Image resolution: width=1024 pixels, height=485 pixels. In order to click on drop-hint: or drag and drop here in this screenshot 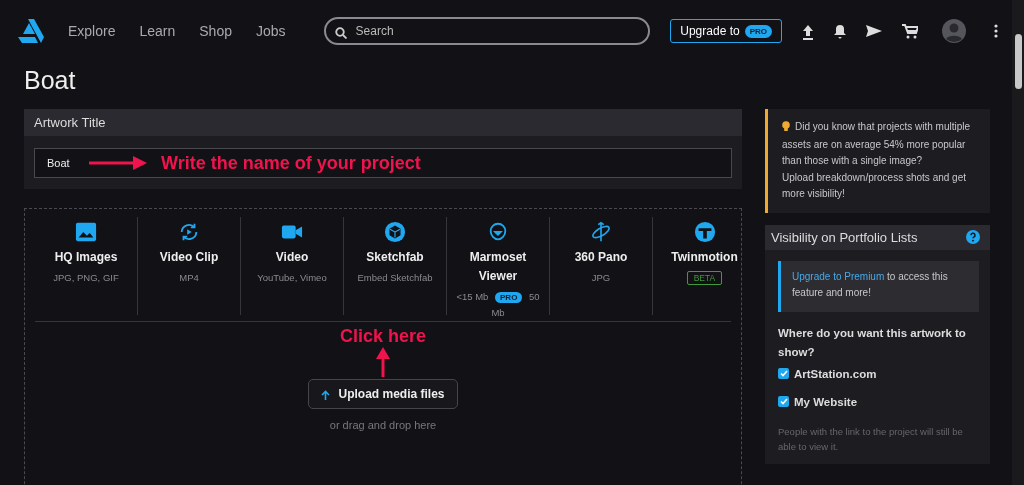, I will do `click(383, 425)`.